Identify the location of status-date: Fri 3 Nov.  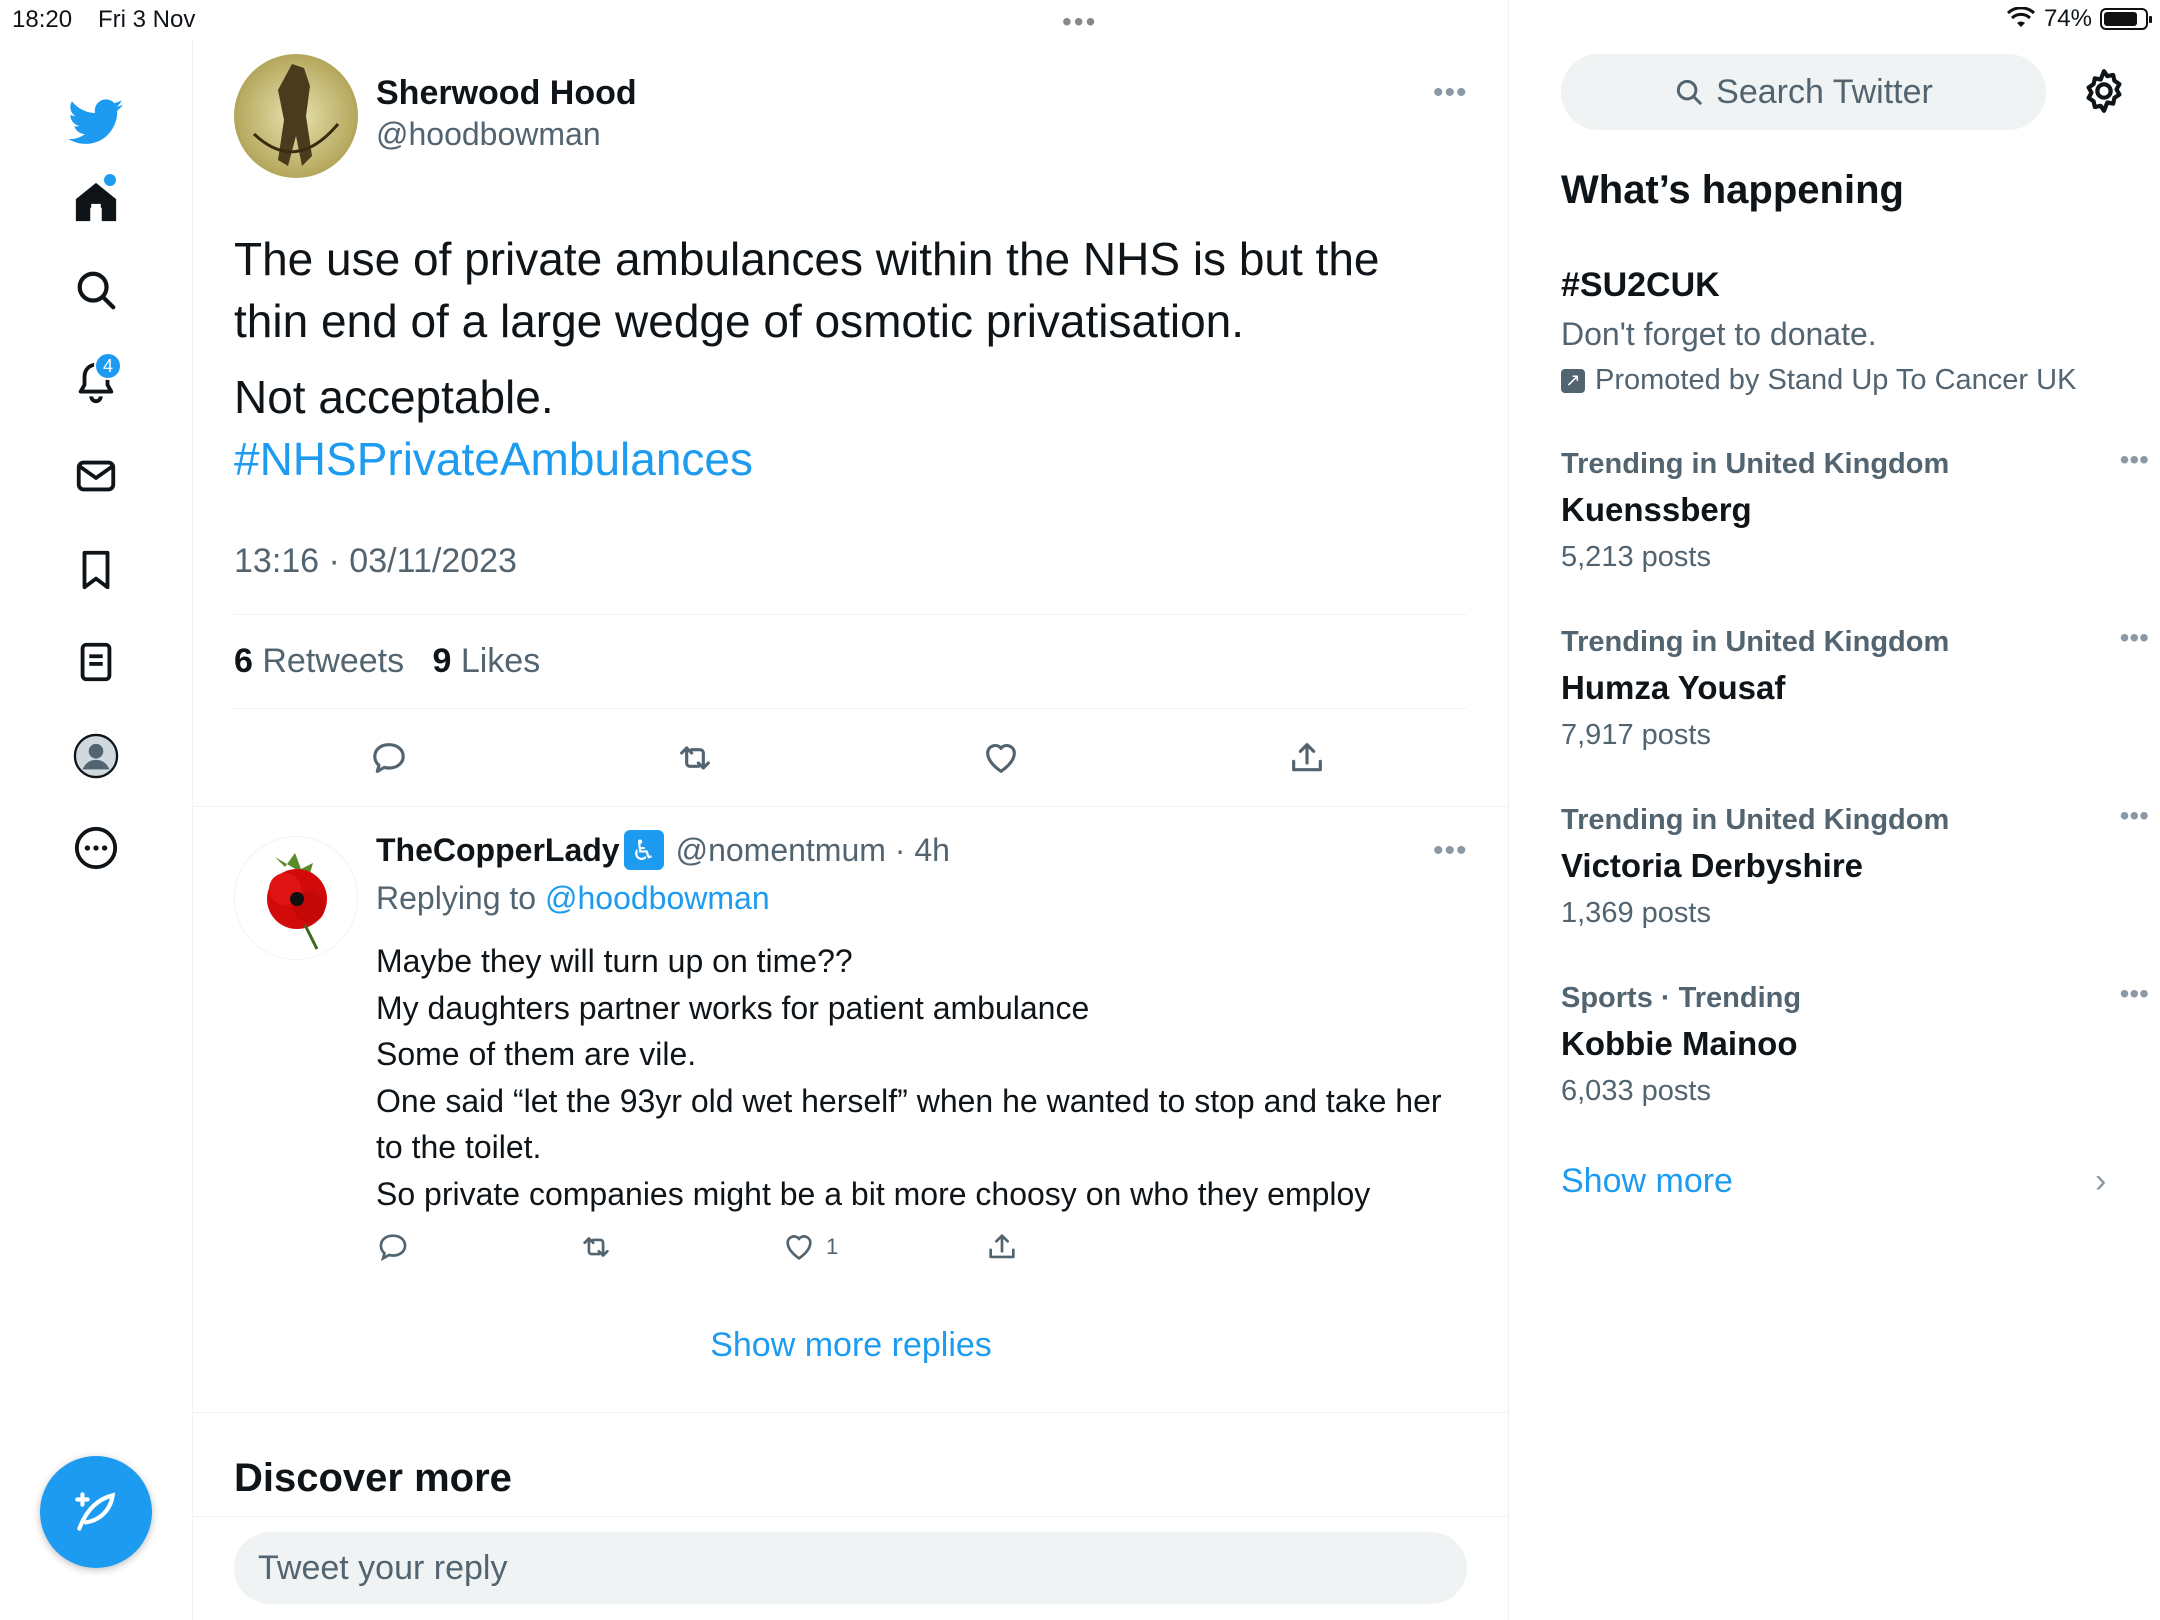
(147, 19).